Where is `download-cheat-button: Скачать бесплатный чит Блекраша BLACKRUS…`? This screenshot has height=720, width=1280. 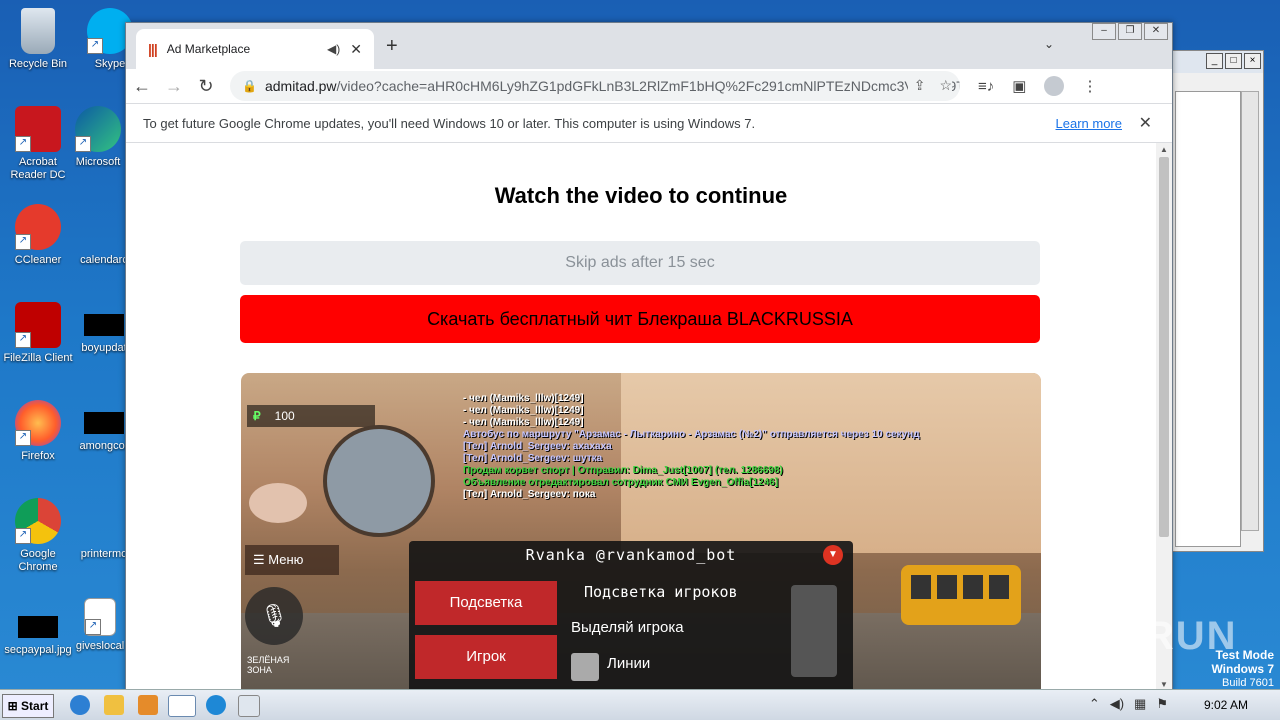
download-cheat-button: Скачать бесплатный чит Блекраша BLACKRUS… is located at coordinates (640, 319).